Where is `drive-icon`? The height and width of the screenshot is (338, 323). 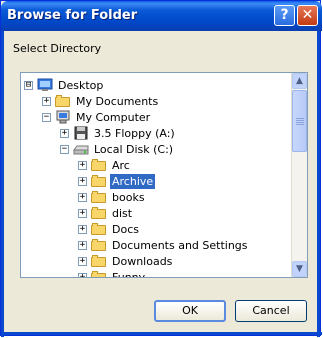 drive-icon is located at coordinates (81, 149).